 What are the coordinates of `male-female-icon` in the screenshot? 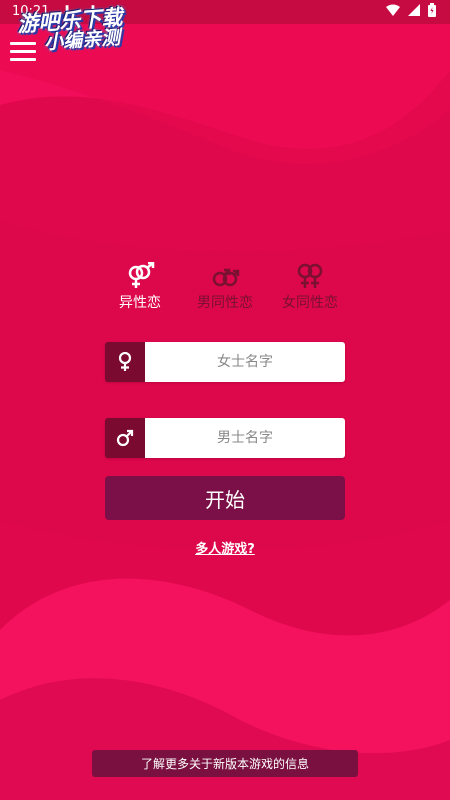 It's located at (140, 276).